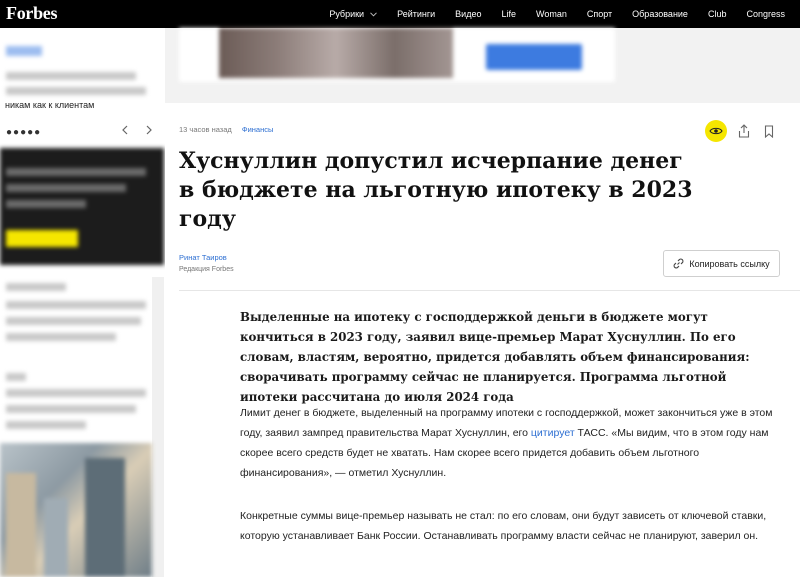  I want to click on article-time: 13 часов назад, so click(205, 129).